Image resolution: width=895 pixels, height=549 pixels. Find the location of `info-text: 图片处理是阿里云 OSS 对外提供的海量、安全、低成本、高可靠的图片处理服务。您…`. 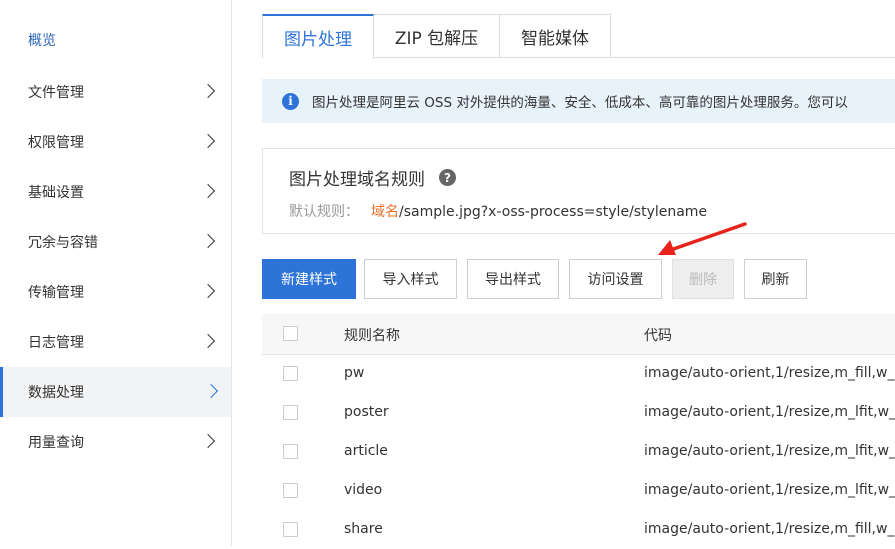

info-text: 图片处理是阿里云 OSS 对外提供的海量、安全、低成本、高可靠的图片处理服务。您… is located at coordinates (580, 103).